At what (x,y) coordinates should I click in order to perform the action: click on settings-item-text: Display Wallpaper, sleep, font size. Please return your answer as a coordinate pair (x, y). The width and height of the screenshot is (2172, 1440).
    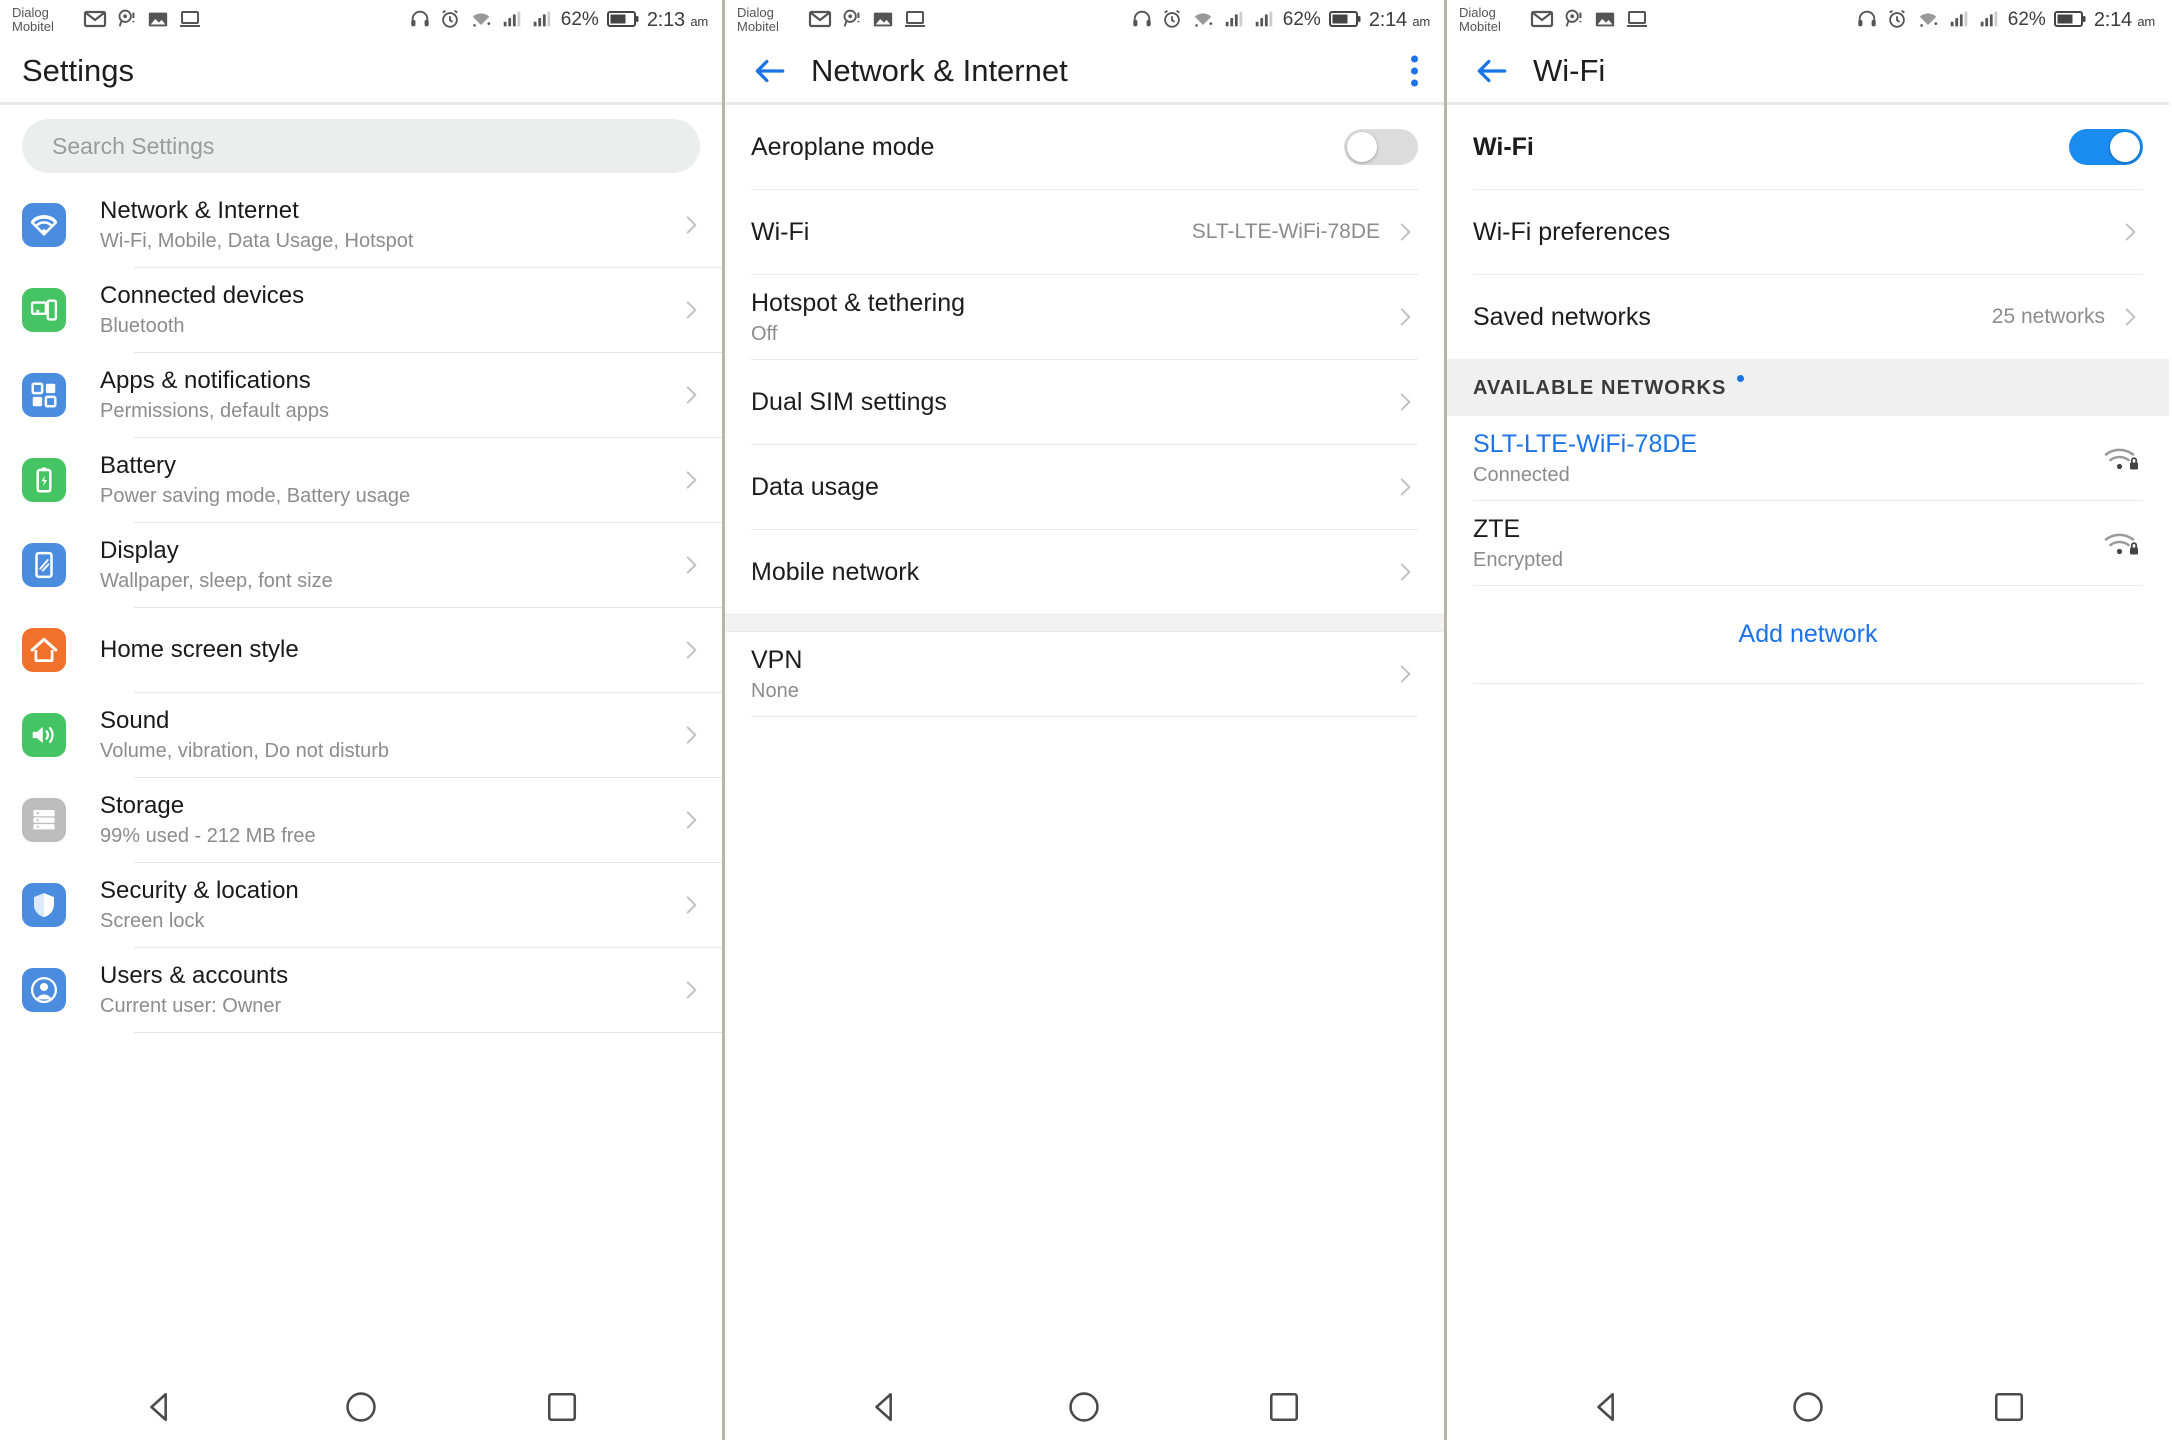
    Looking at the image, I should click on (388, 565).